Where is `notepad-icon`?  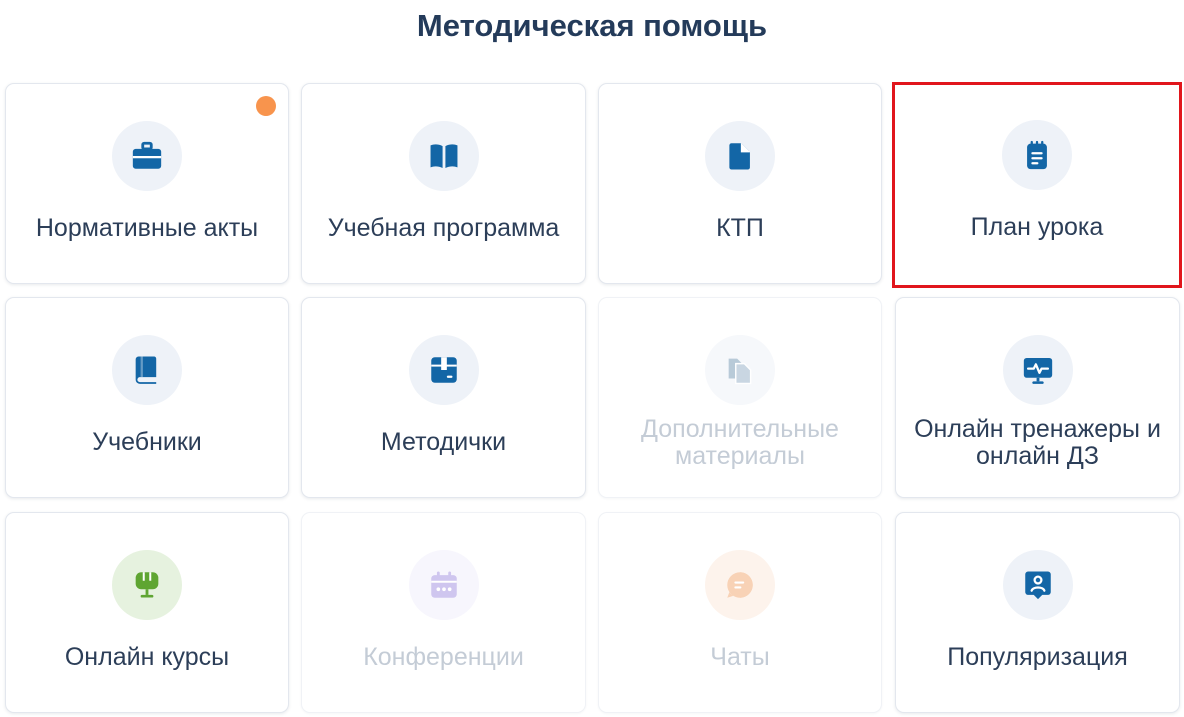
notepad-icon is located at coordinates (1037, 155).